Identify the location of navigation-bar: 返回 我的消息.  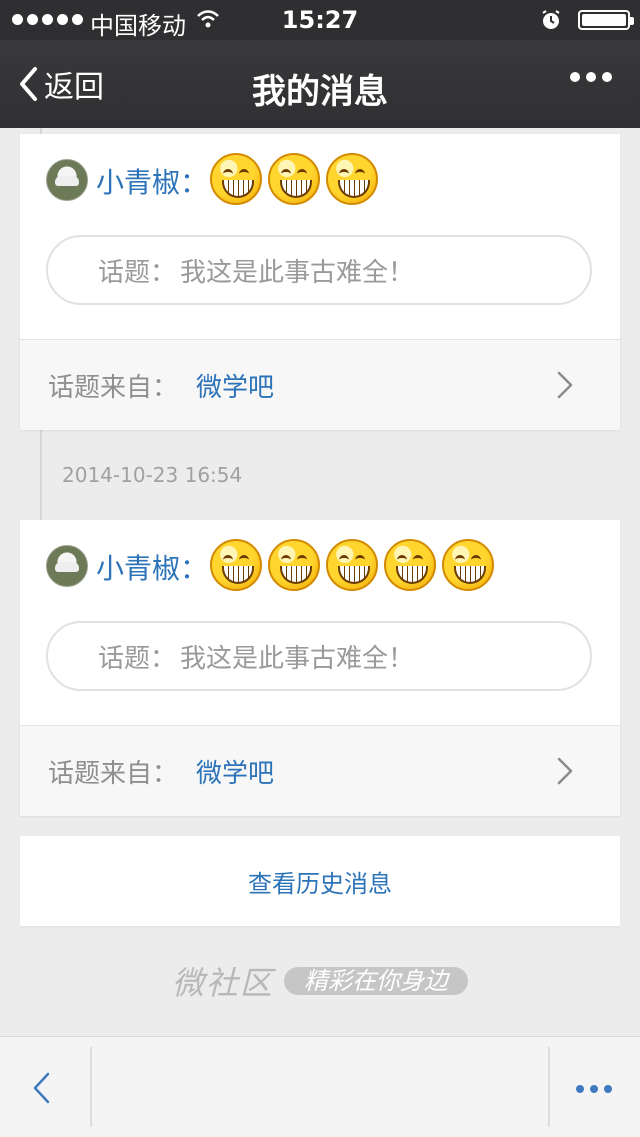
(320, 84).